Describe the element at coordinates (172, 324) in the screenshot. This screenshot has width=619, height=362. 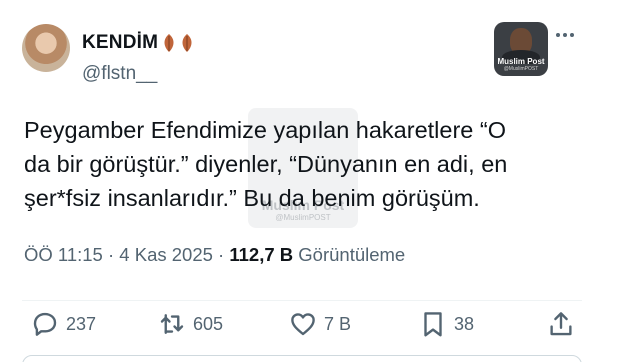
I see `repost-icon` at that location.